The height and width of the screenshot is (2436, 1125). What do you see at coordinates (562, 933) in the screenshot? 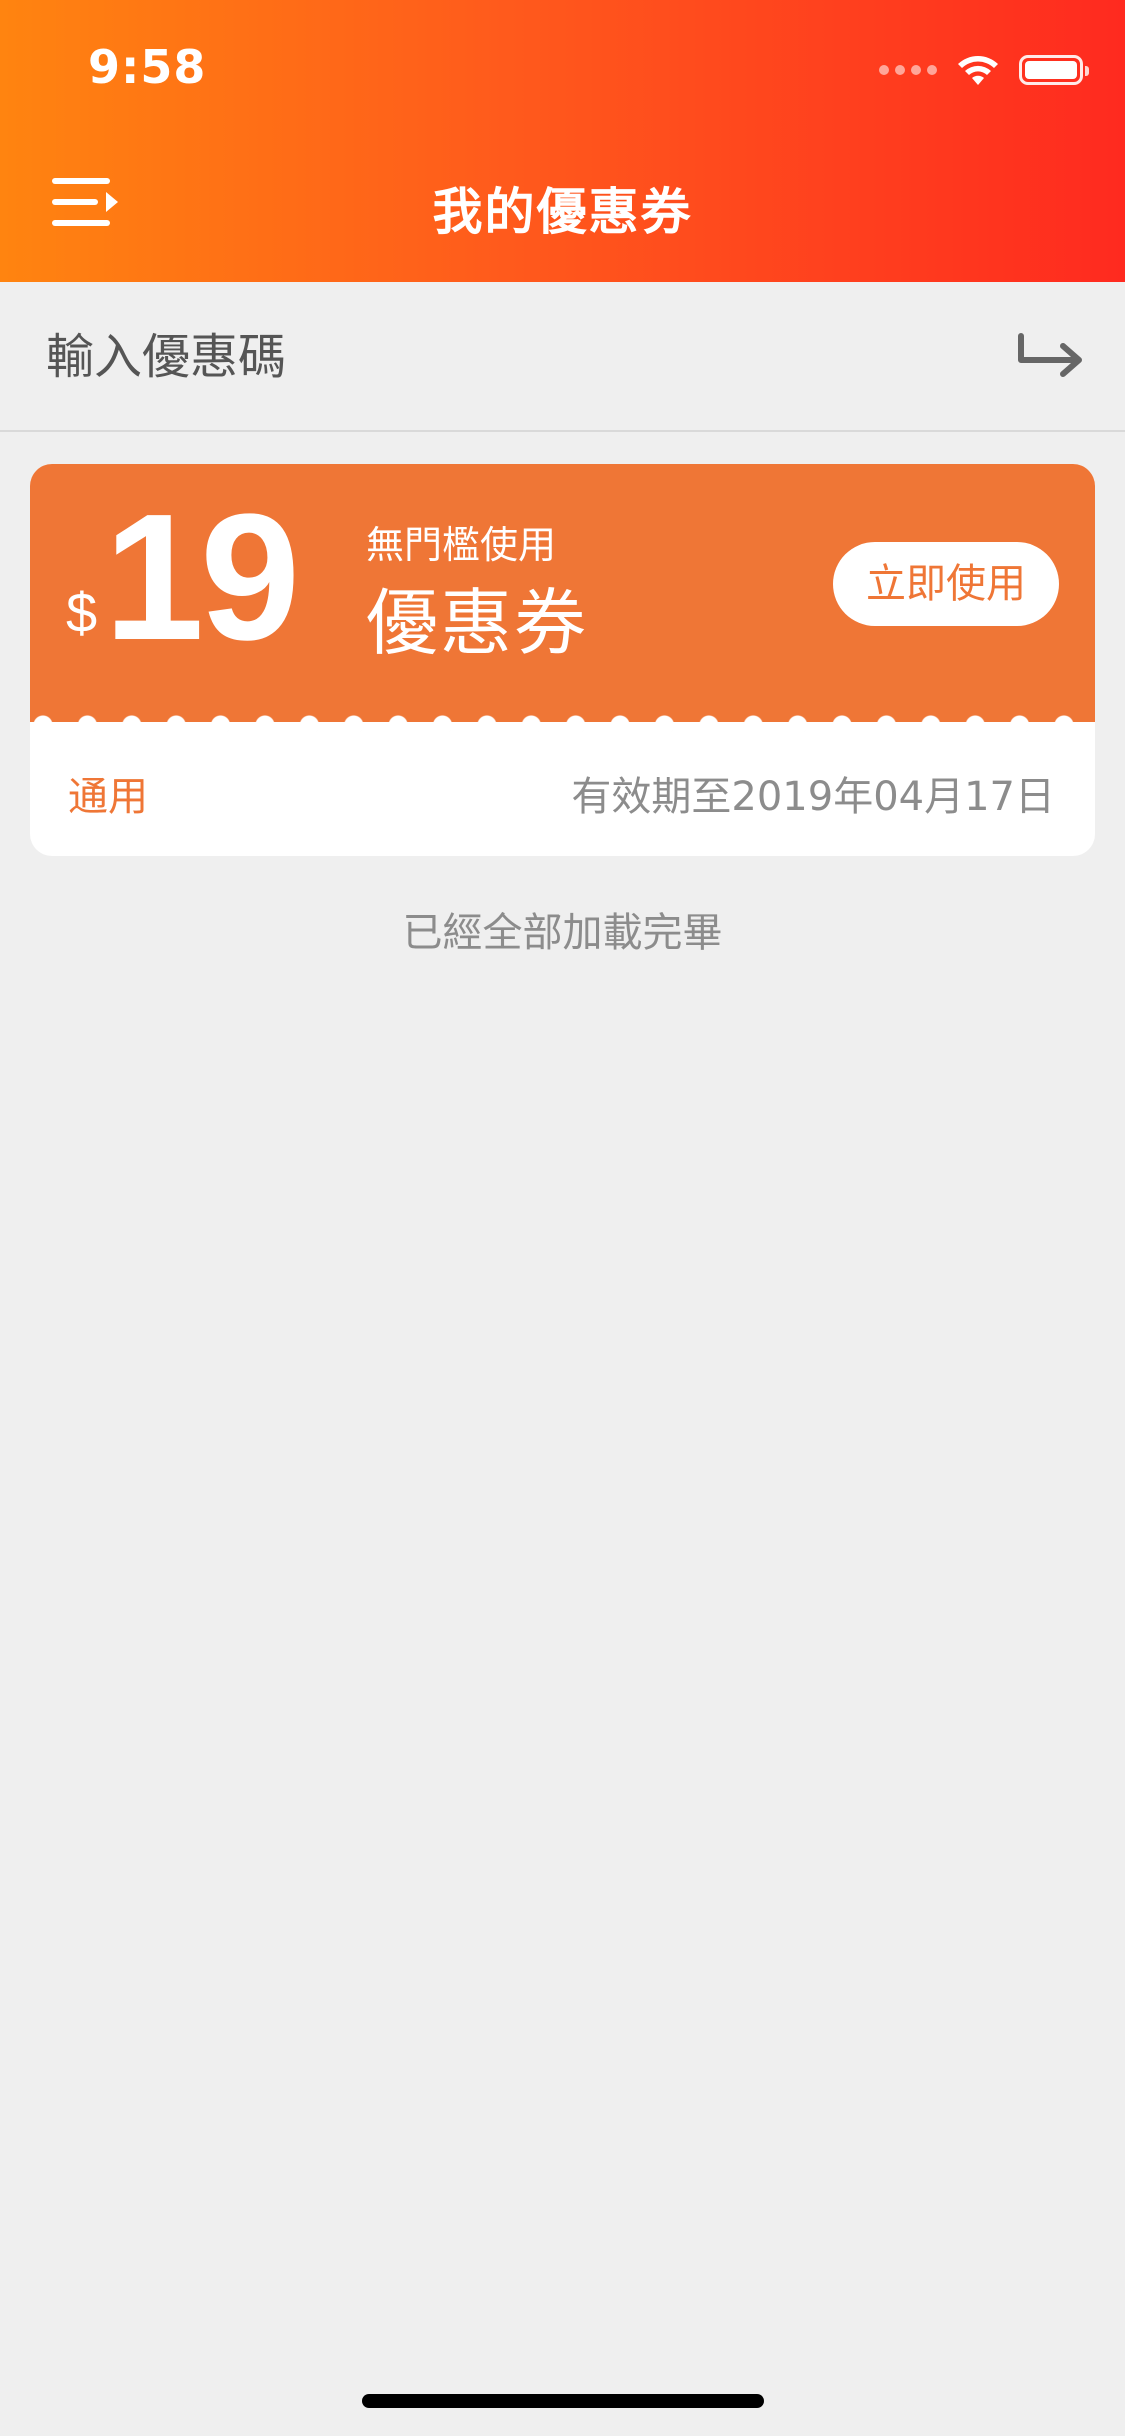
I see `list-end-message: 已經全部加載完畢` at bounding box center [562, 933].